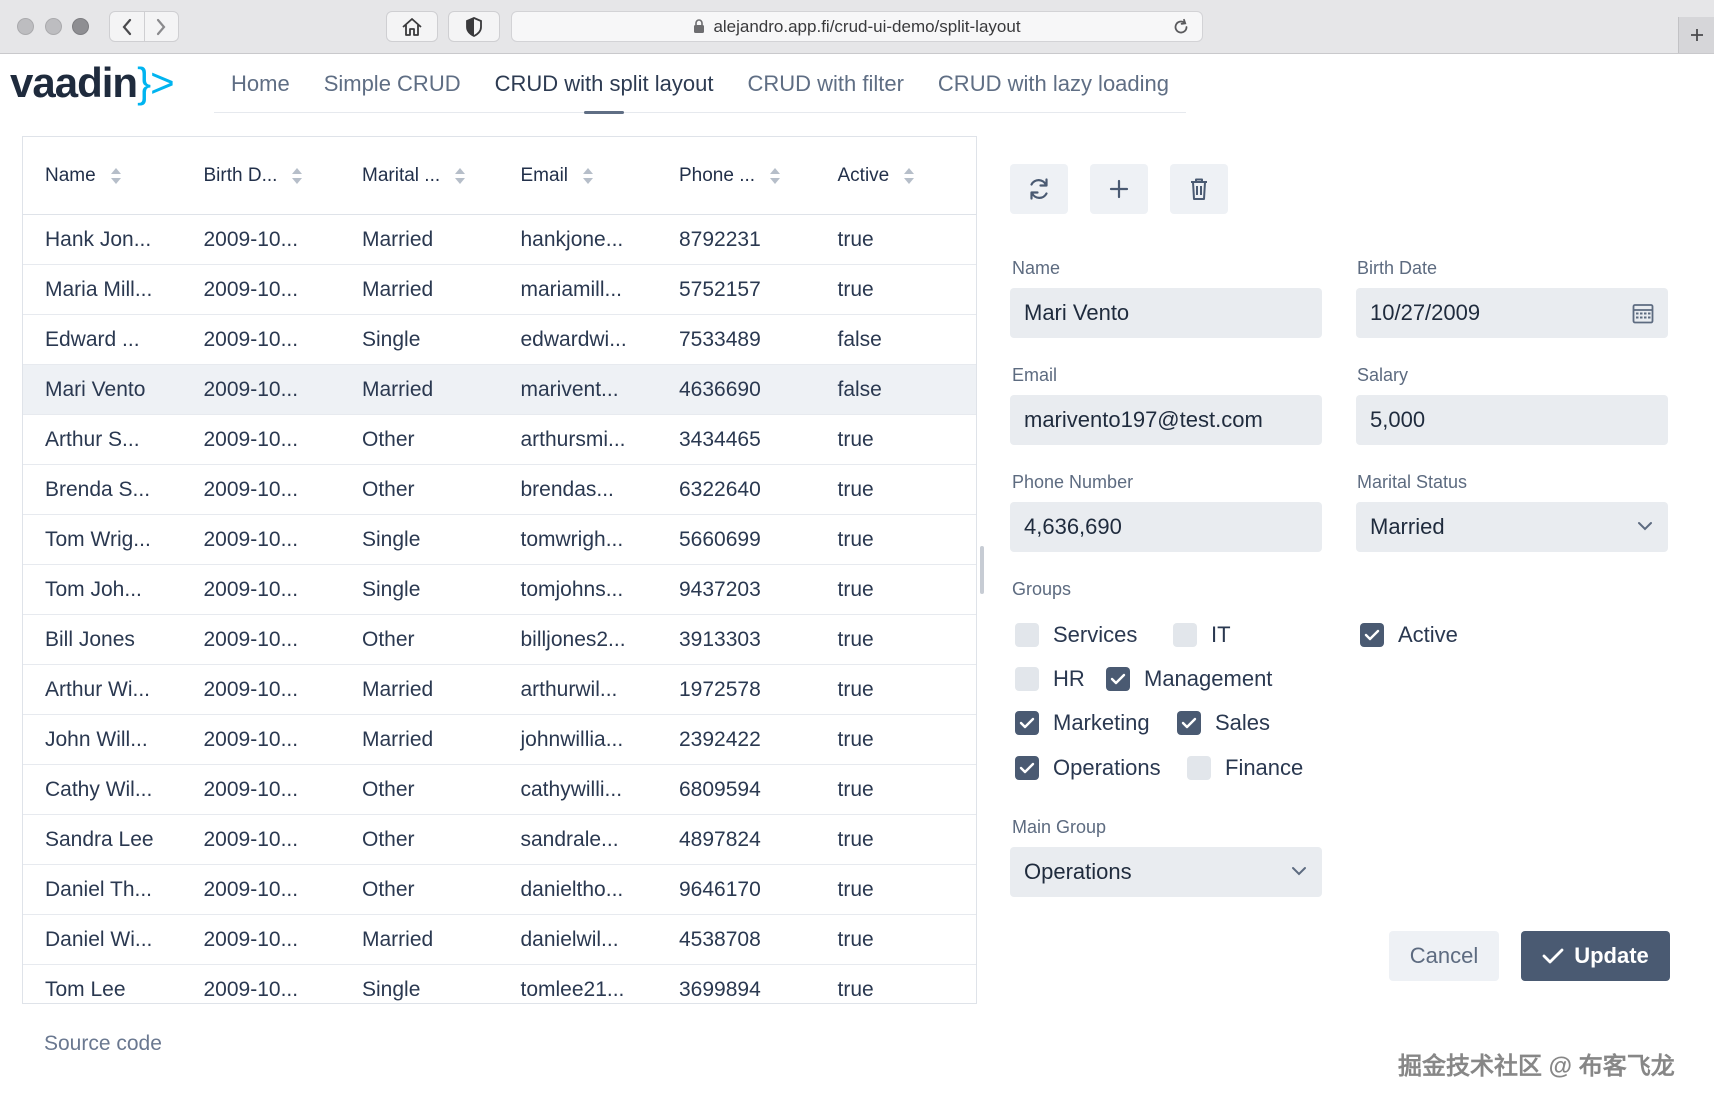  What do you see at coordinates (1036, 268) in the screenshot?
I see `name-label: Name` at bounding box center [1036, 268].